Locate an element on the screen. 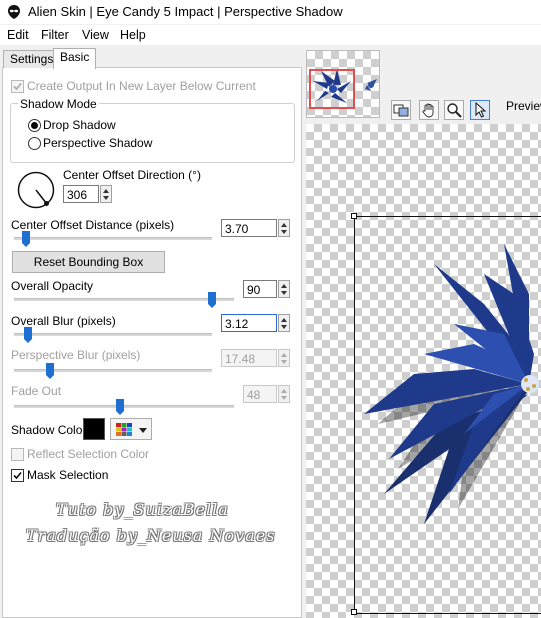  perspective-shadow-radio is located at coordinates (34, 143).